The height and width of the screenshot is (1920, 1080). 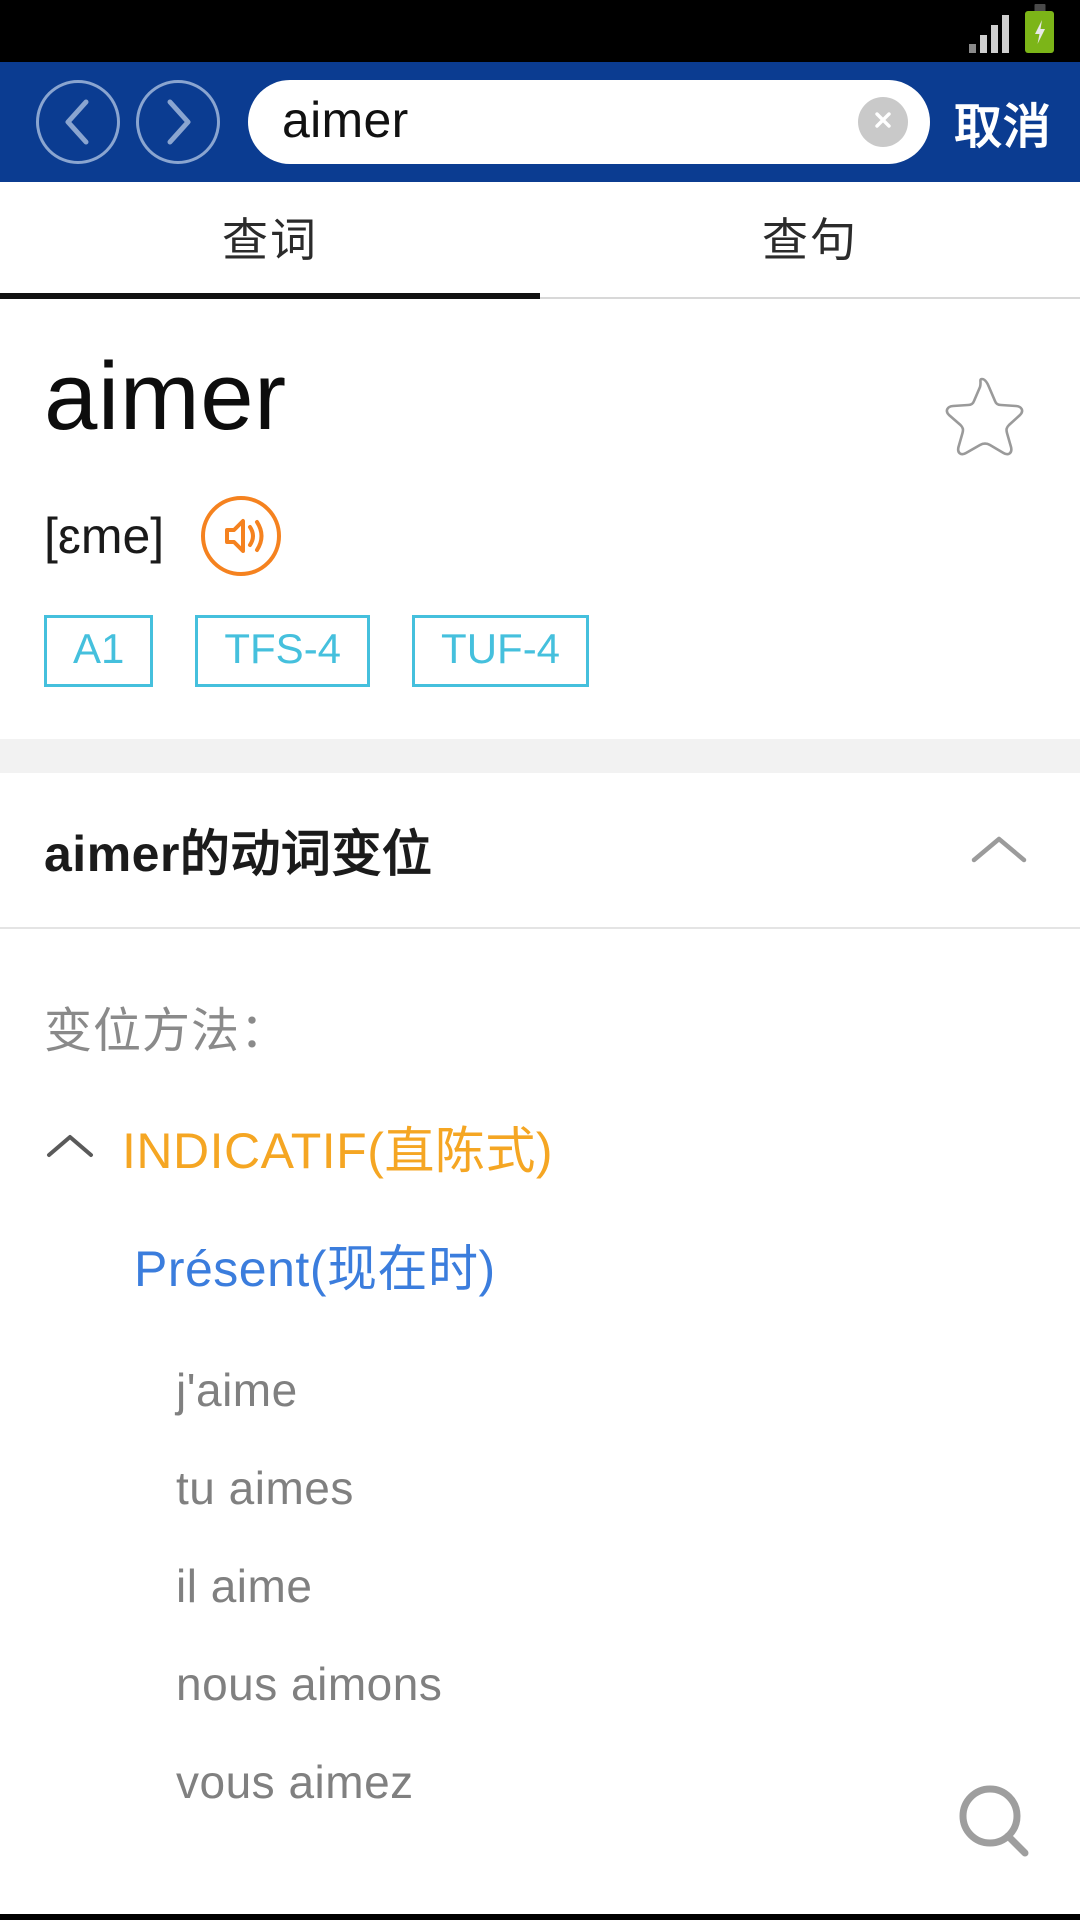 What do you see at coordinates (167, 1032) in the screenshot?
I see `conjugation-method-label: 变位方法：` at bounding box center [167, 1032].